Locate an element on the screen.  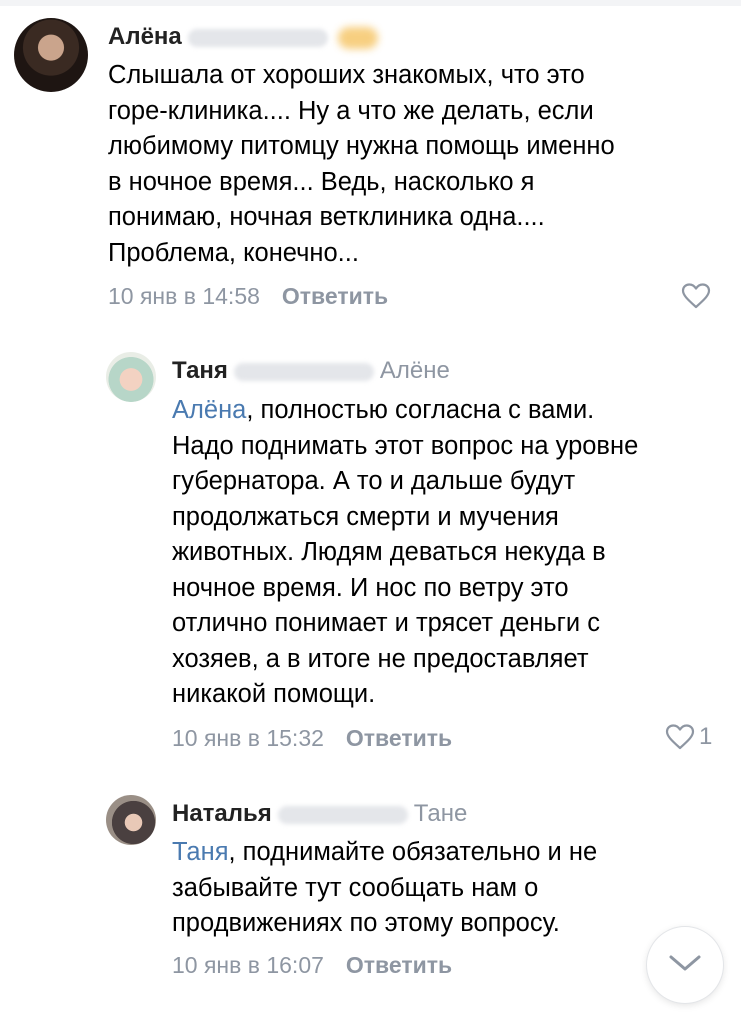
comment-header: Таня Алёне is located at coordinates (311, 371).